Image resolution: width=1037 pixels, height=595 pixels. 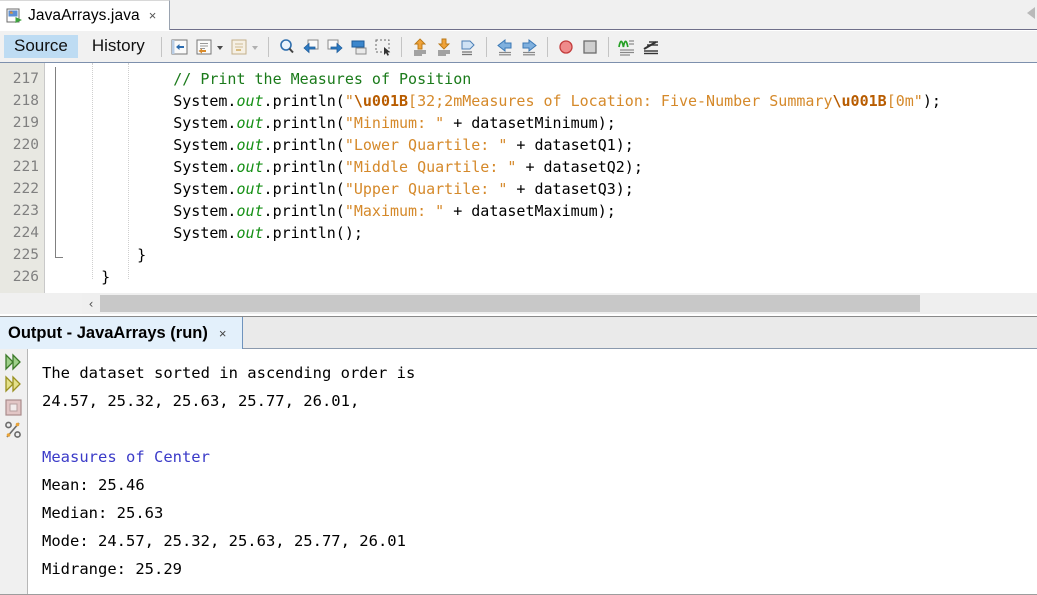 I want to click on last-edit-icon, so click(x=180, y=47).